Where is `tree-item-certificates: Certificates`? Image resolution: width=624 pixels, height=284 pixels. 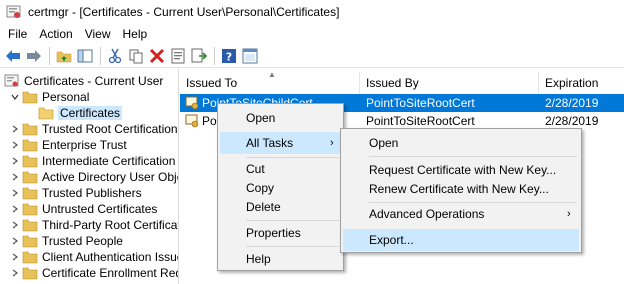 tree-item-certificates: Certificates is located at coordinates (74, 113).